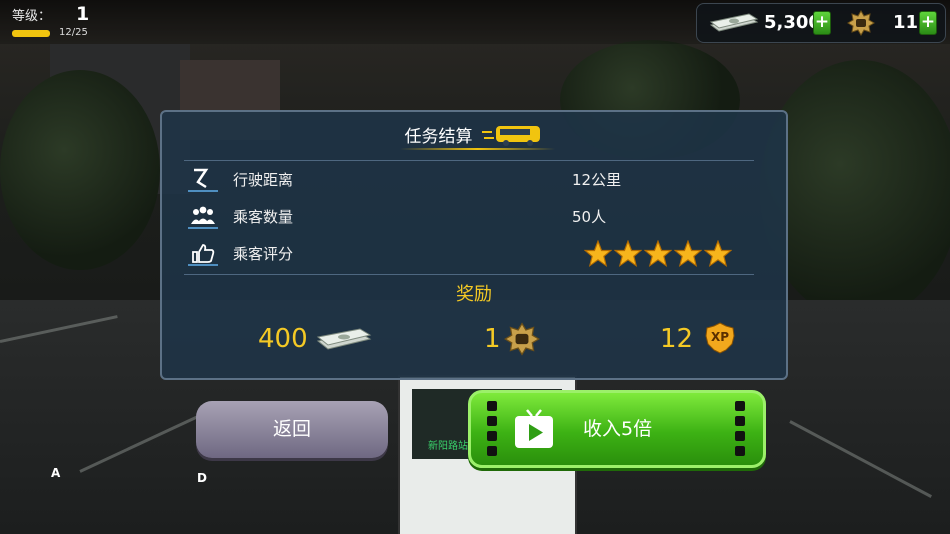 Image resolution: width=950 pixels, height=534 pixels. Describe the element at coordinates (202, 478) in the screenshot. I see `marker-d: D` at that location.